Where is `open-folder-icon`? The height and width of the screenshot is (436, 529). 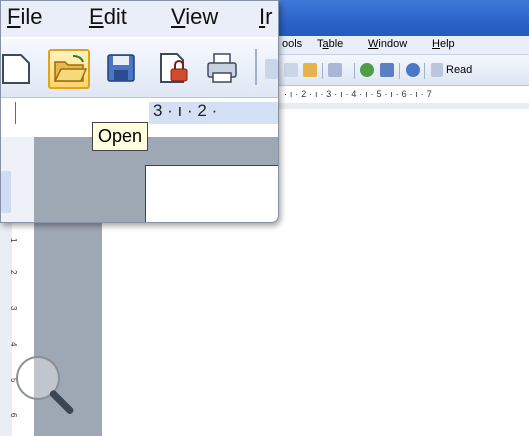 open-folder-icon is located at coordinates (70, 68).